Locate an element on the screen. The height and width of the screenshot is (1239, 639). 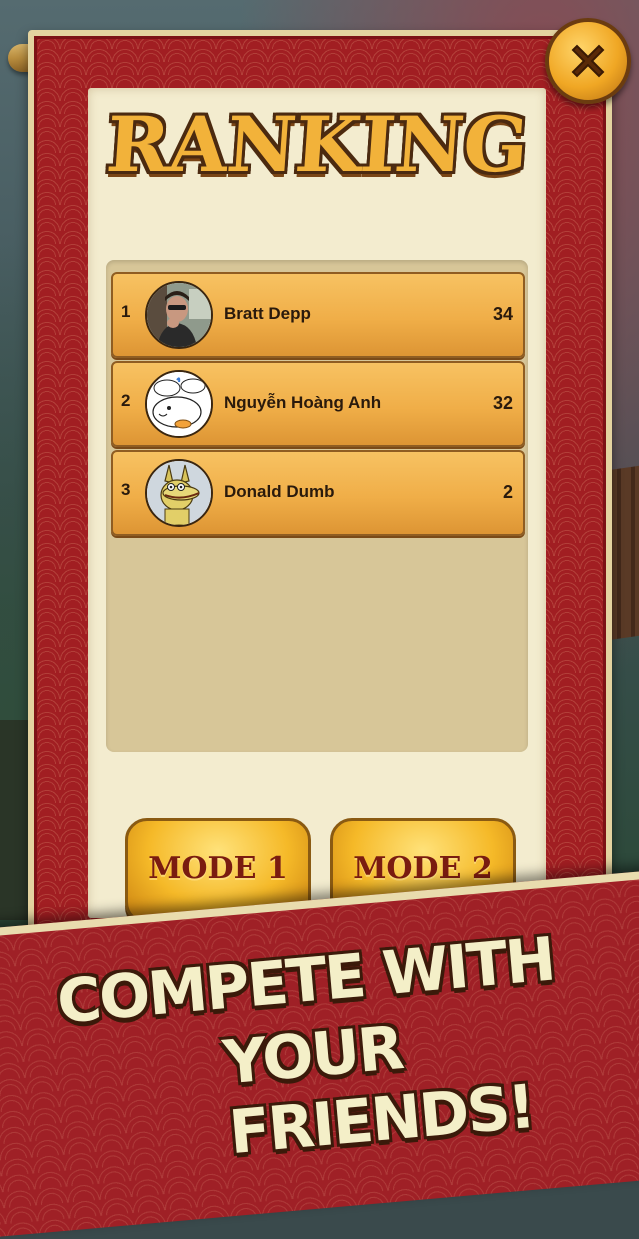
ranking-row: 3 Donald Dumb 2 is located at coordinates (318, 493).